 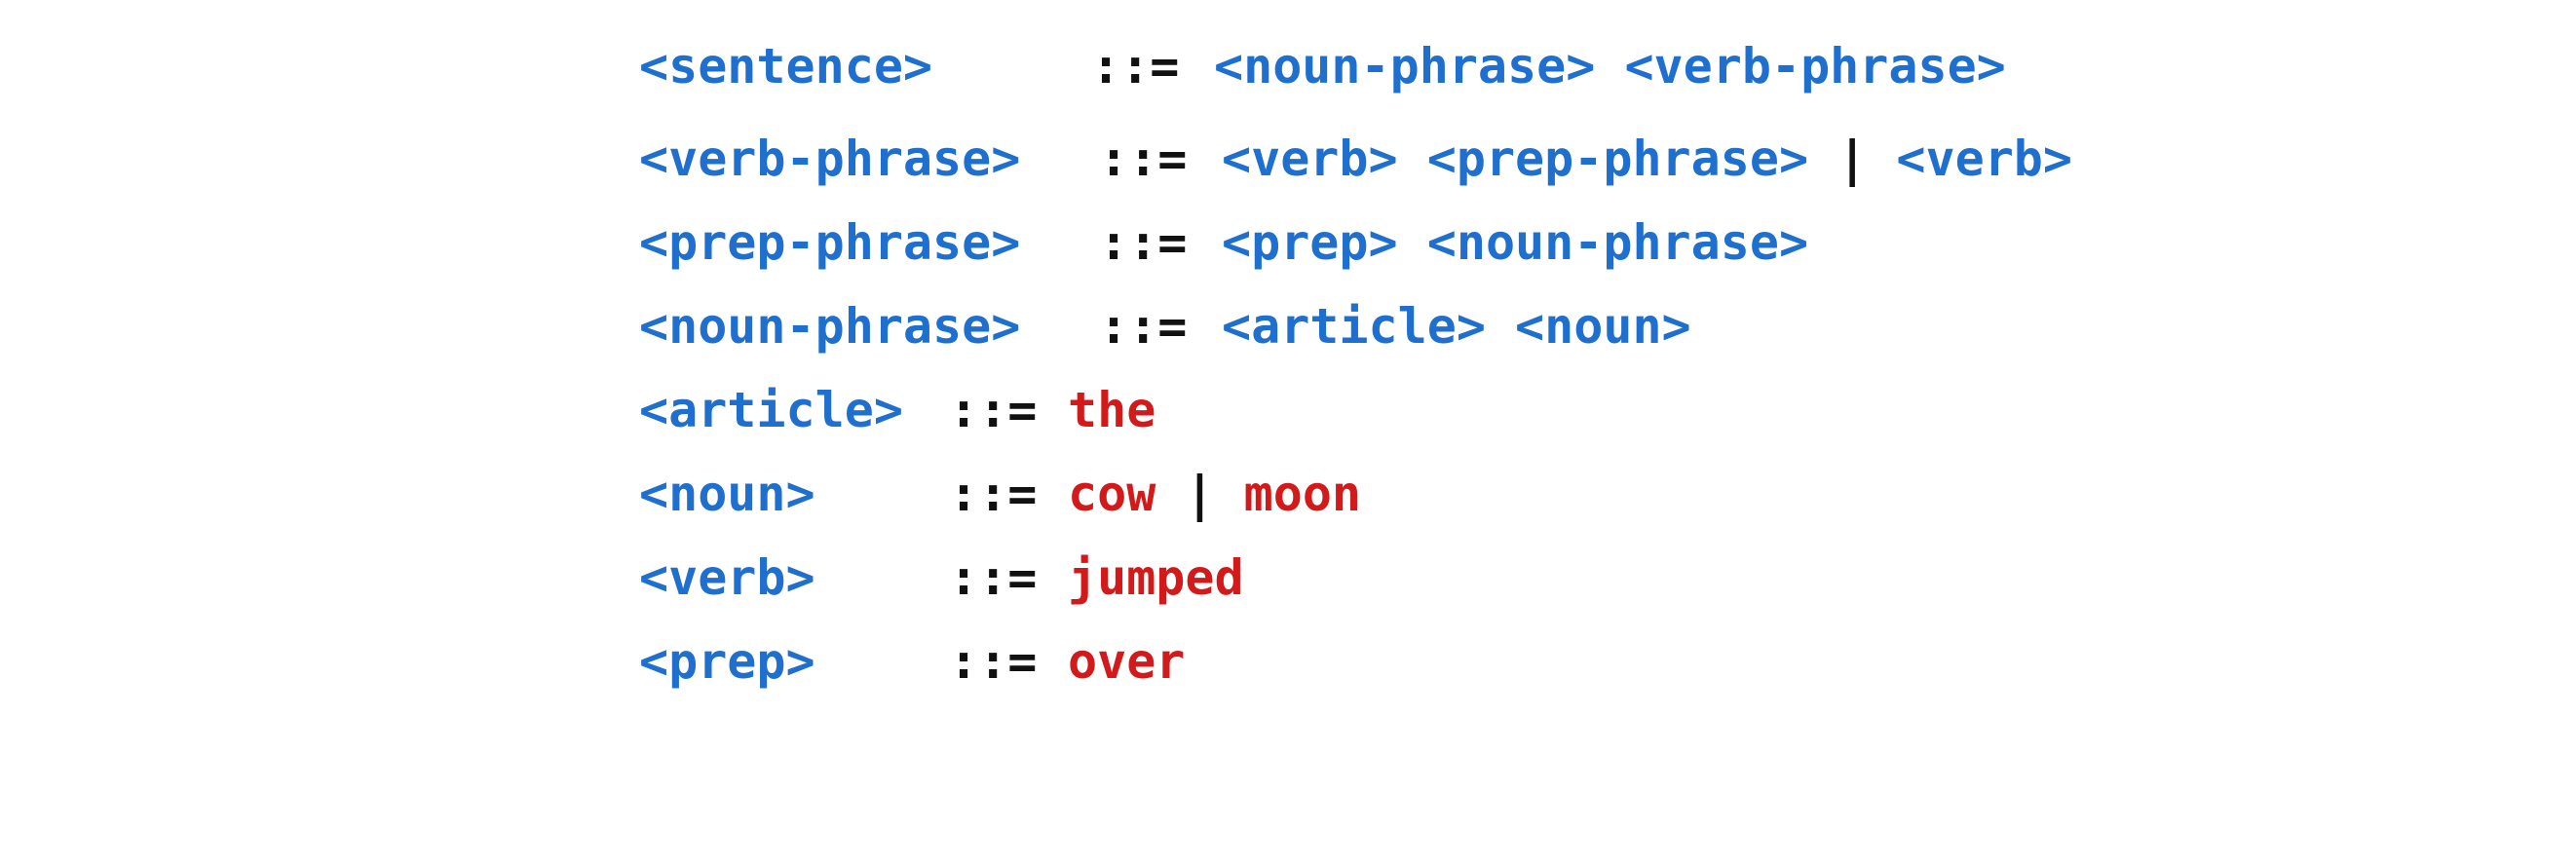 I want to click on rule-lhs: <verb-phrase>, so click(x=830, y=159).